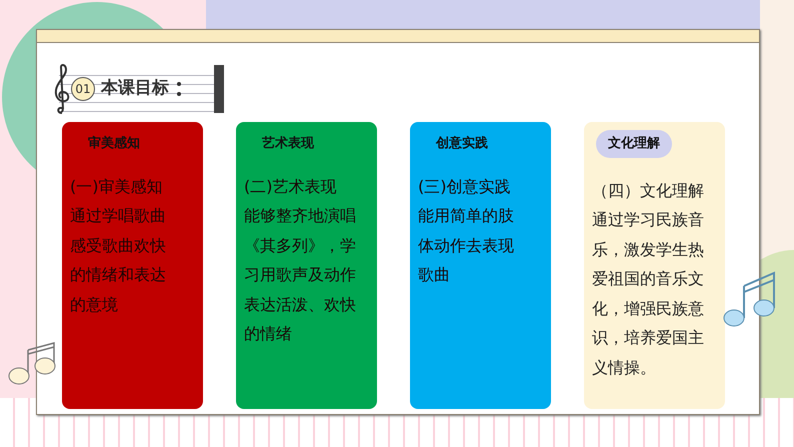 The height and width of the screenshot is (447, 794). I want to click on card-title: 创意实践, so click(462, 143).